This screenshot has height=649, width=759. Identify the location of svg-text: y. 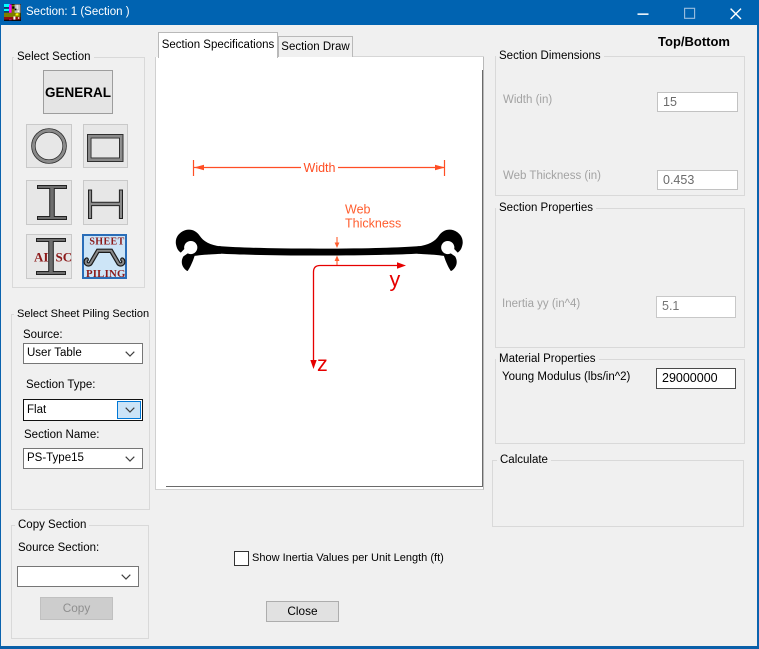
(395, 280).